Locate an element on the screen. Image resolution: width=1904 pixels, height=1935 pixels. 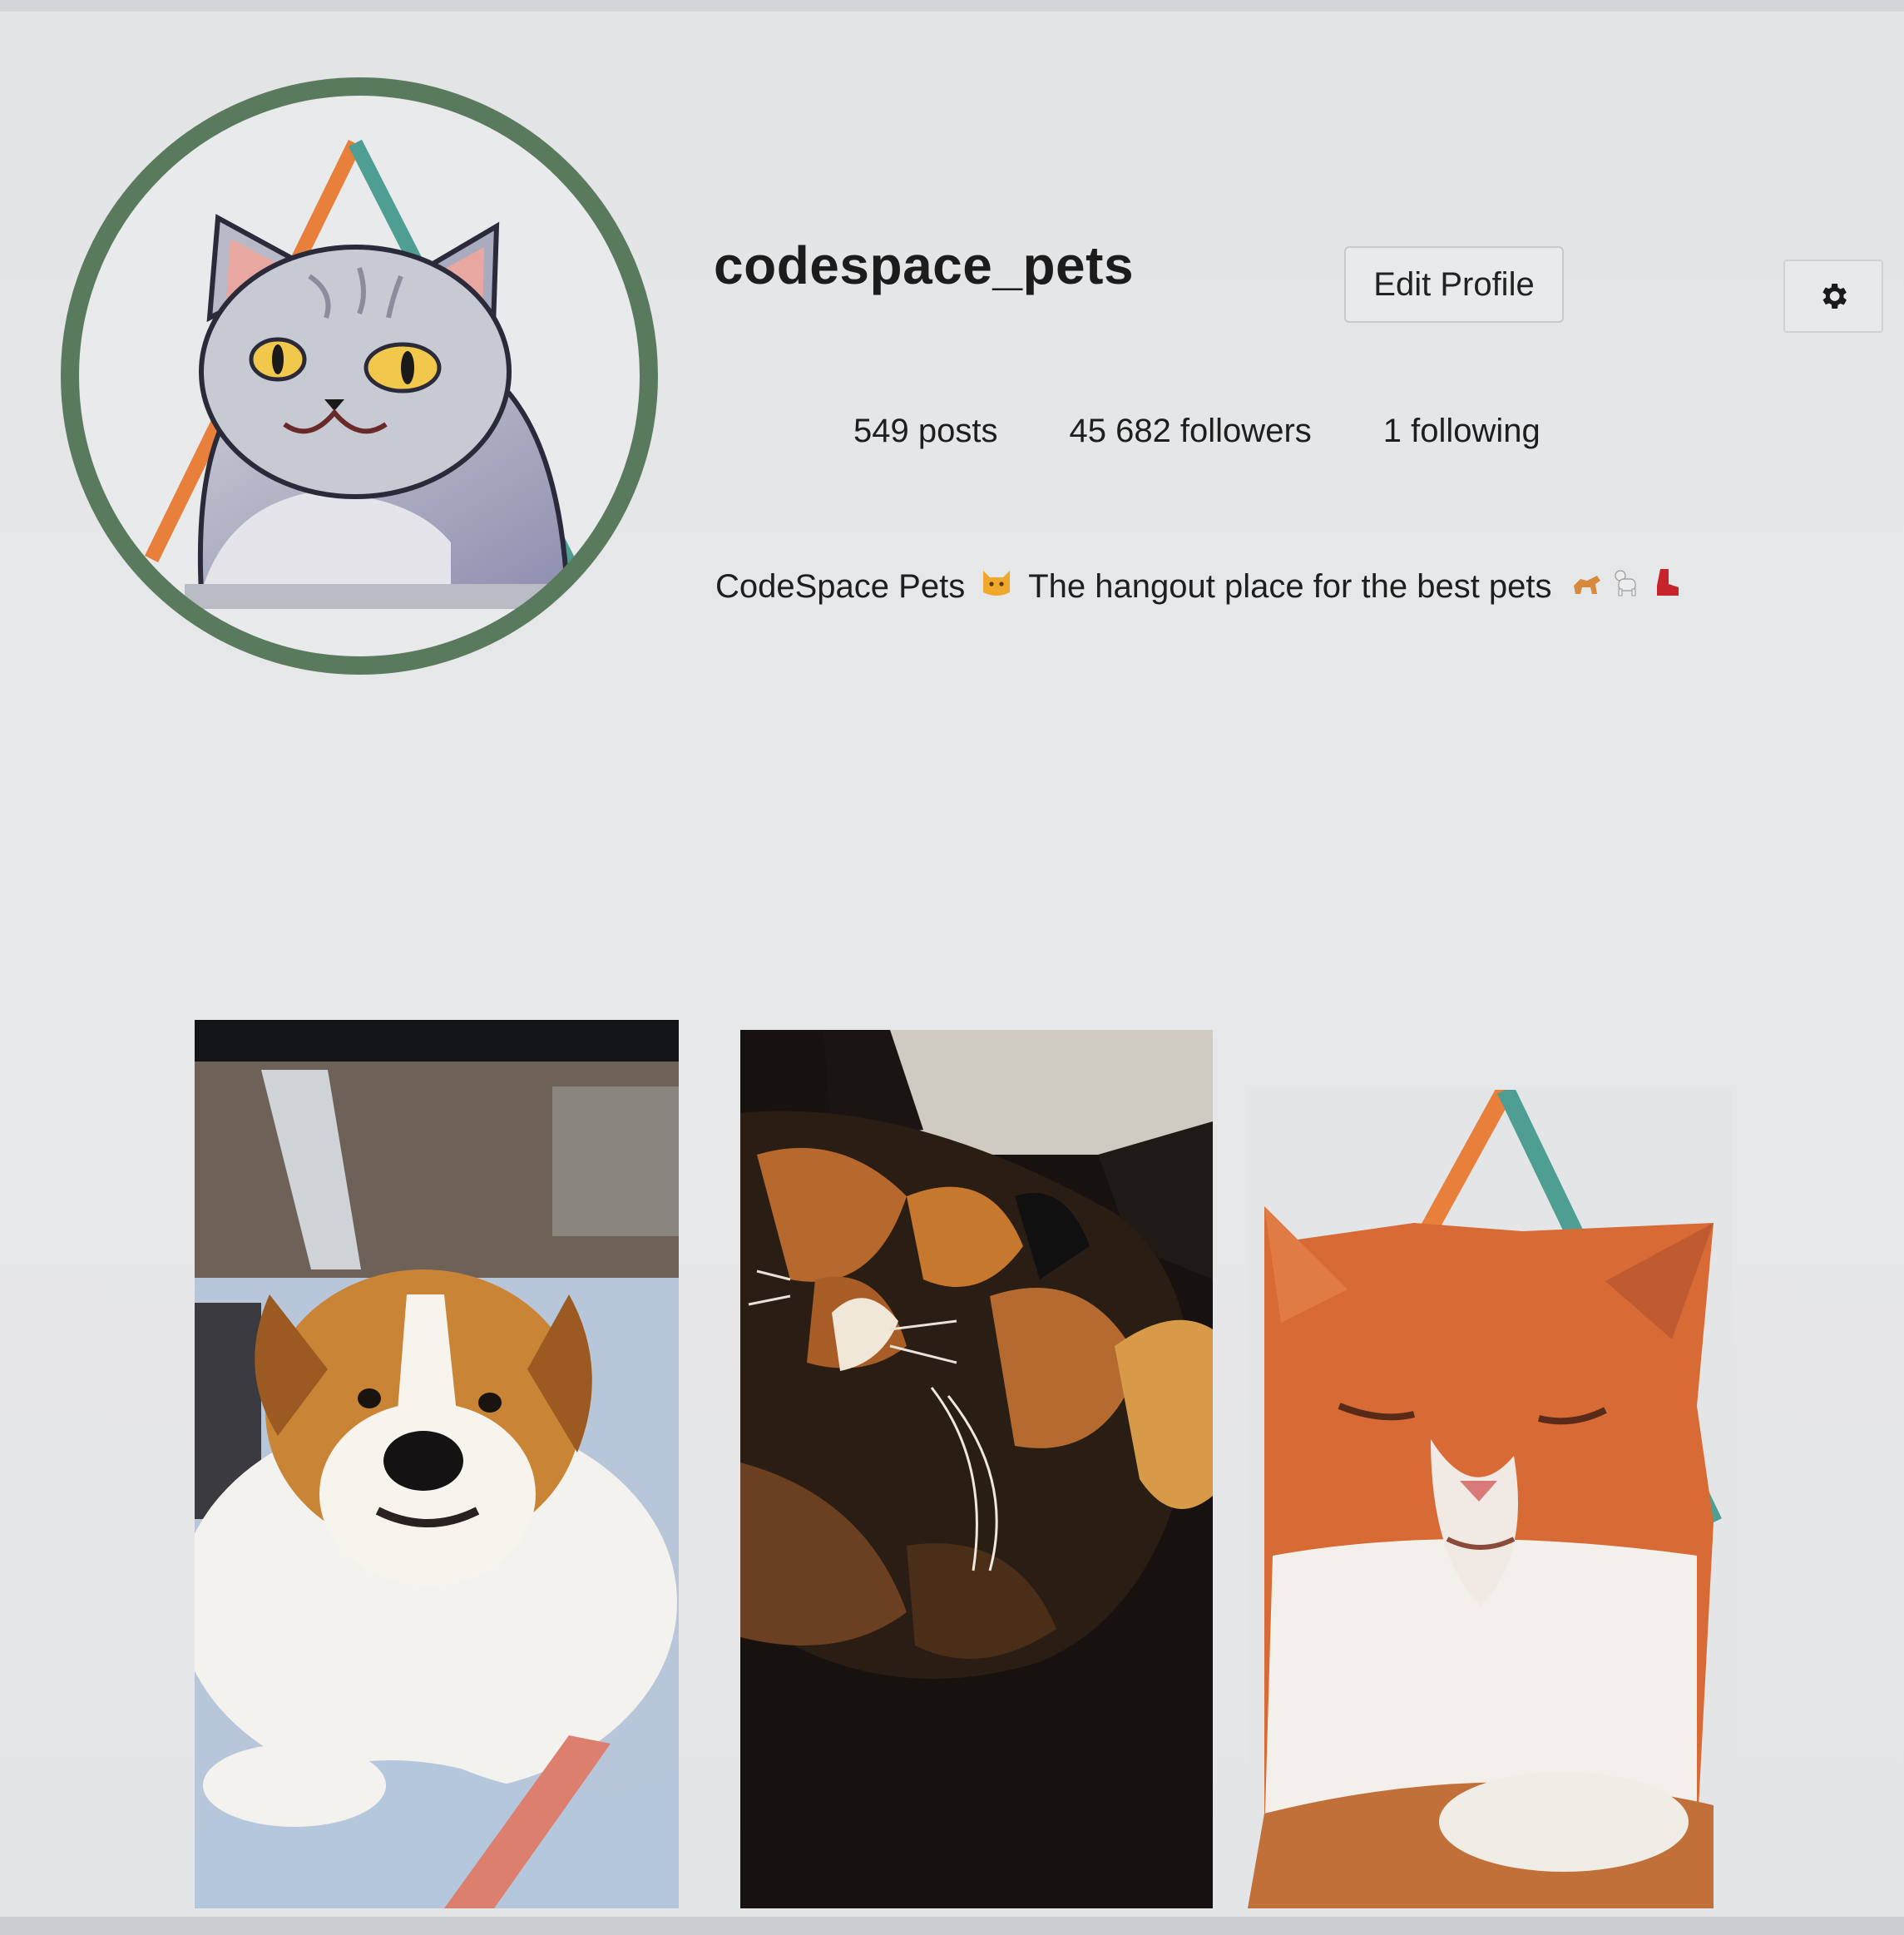
cat-logo-icon is located at coordinates (359, 376).